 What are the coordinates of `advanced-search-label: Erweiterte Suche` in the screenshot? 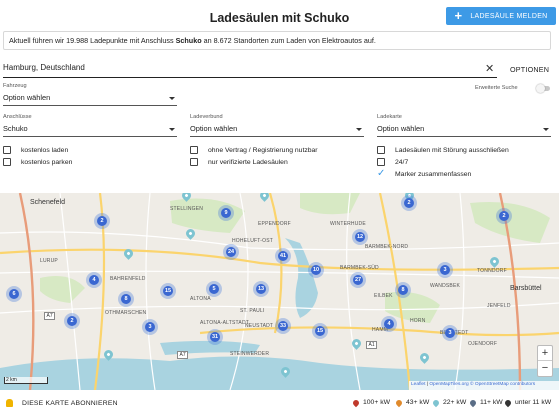 It's located at (496, 88).